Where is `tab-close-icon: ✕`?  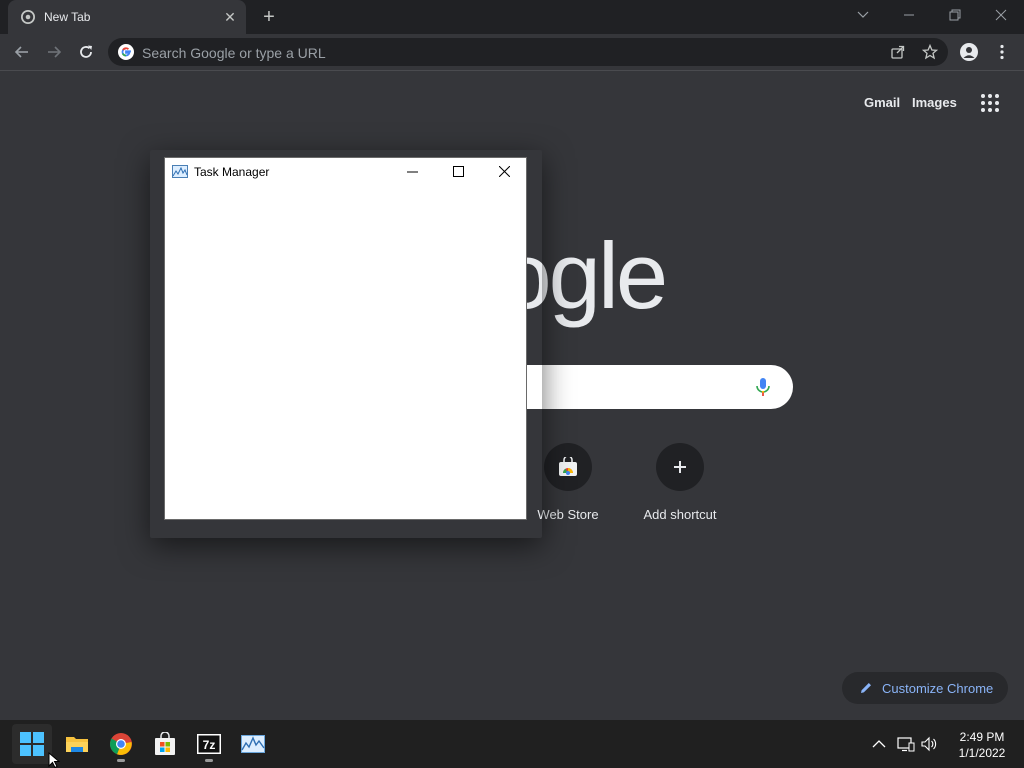 tab-close-icon: ✕ is located at coordinates (230, 17).